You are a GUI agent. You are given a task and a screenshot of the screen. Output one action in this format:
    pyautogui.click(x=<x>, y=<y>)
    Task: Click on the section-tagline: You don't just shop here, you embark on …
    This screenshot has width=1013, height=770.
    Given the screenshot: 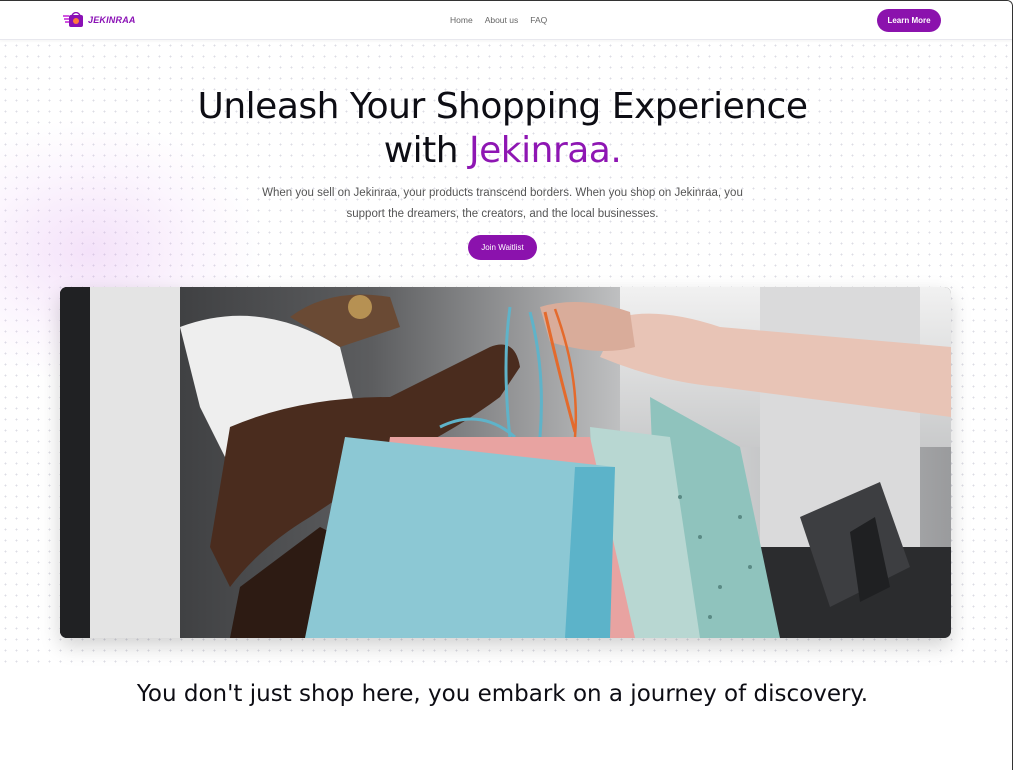 What is the action you would take?
    pyautogui.click(x=502, y=694)
    